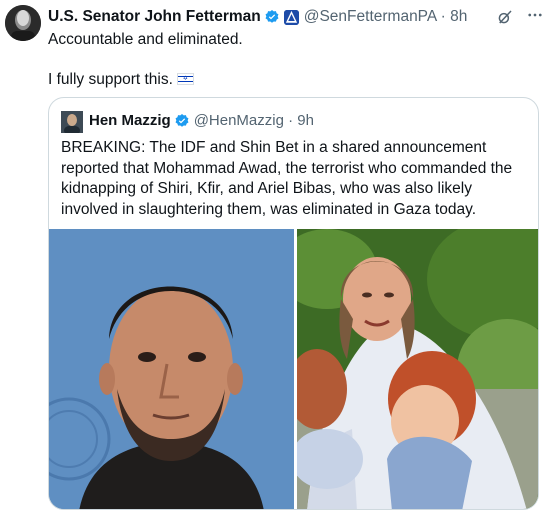 The height and width of the screenshot is (515, 552). Describe the element at coordinates (72, 123) in the screenshot. I see `quoted-author-avatar` at that location.